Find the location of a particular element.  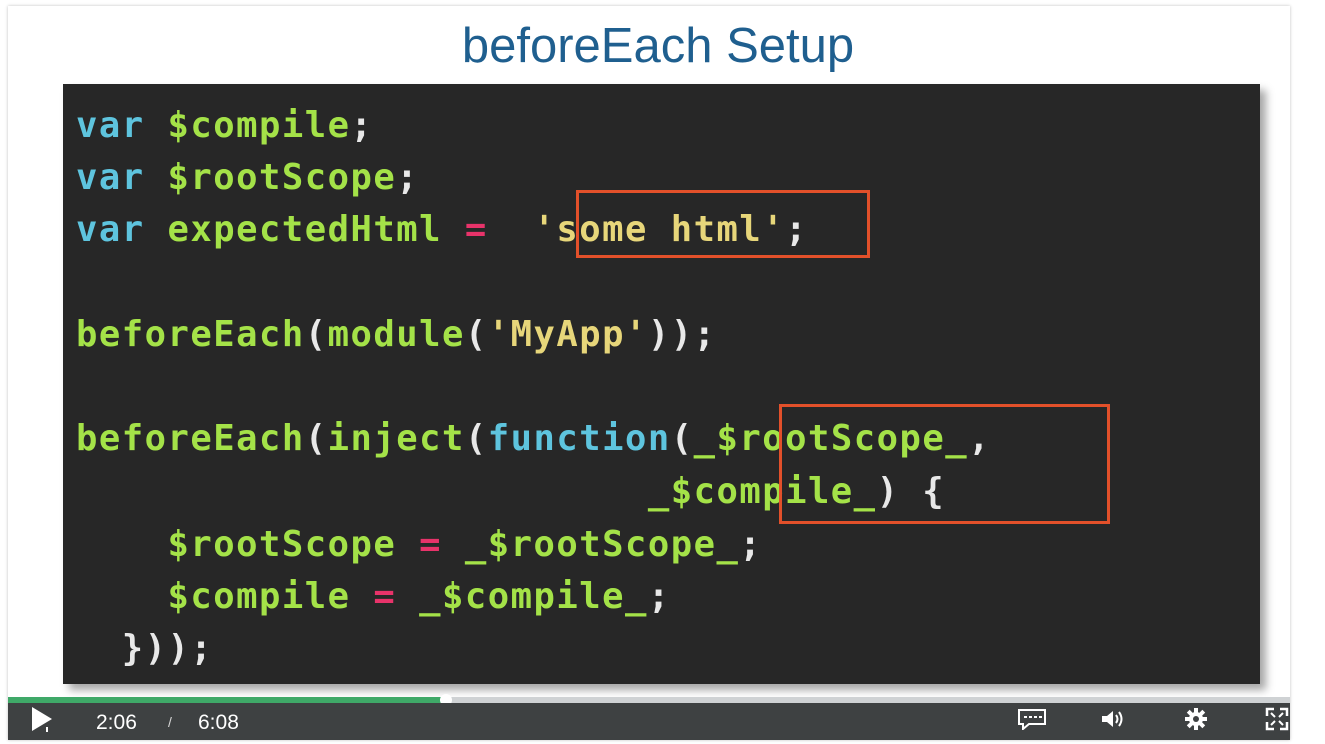

gear-icon is located at coordinates (1196, 721).